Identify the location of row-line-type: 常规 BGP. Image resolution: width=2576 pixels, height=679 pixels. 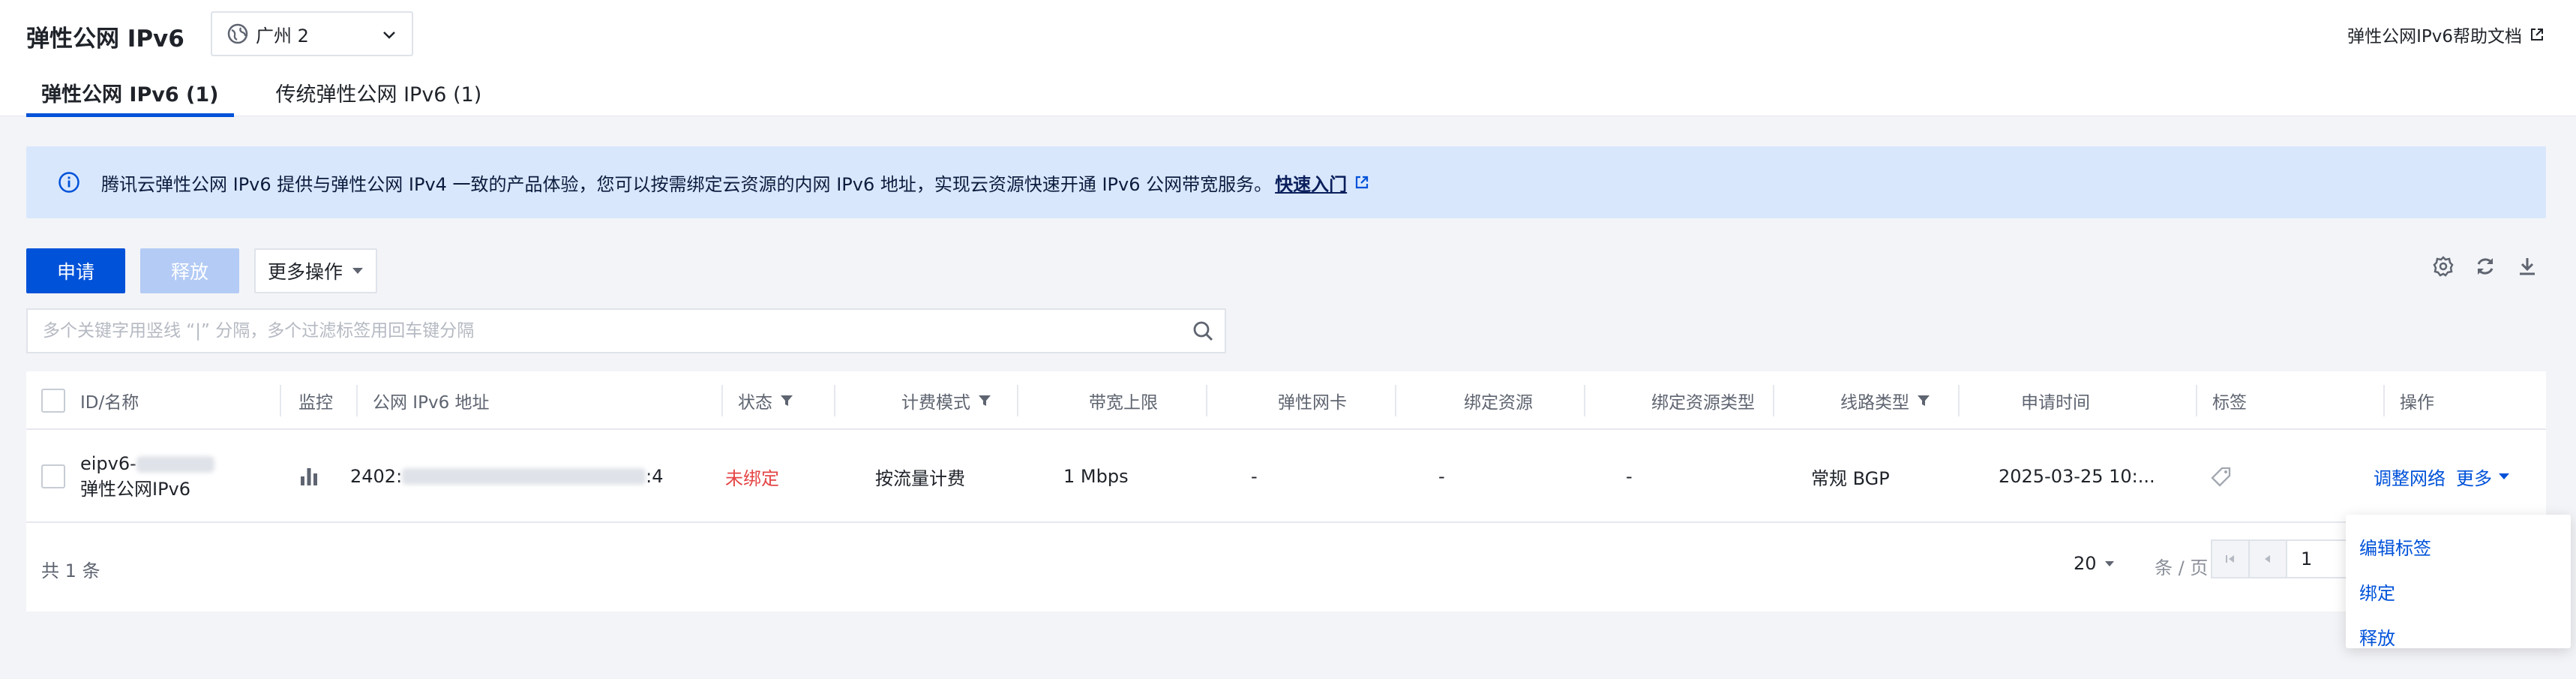
(1851, 478).